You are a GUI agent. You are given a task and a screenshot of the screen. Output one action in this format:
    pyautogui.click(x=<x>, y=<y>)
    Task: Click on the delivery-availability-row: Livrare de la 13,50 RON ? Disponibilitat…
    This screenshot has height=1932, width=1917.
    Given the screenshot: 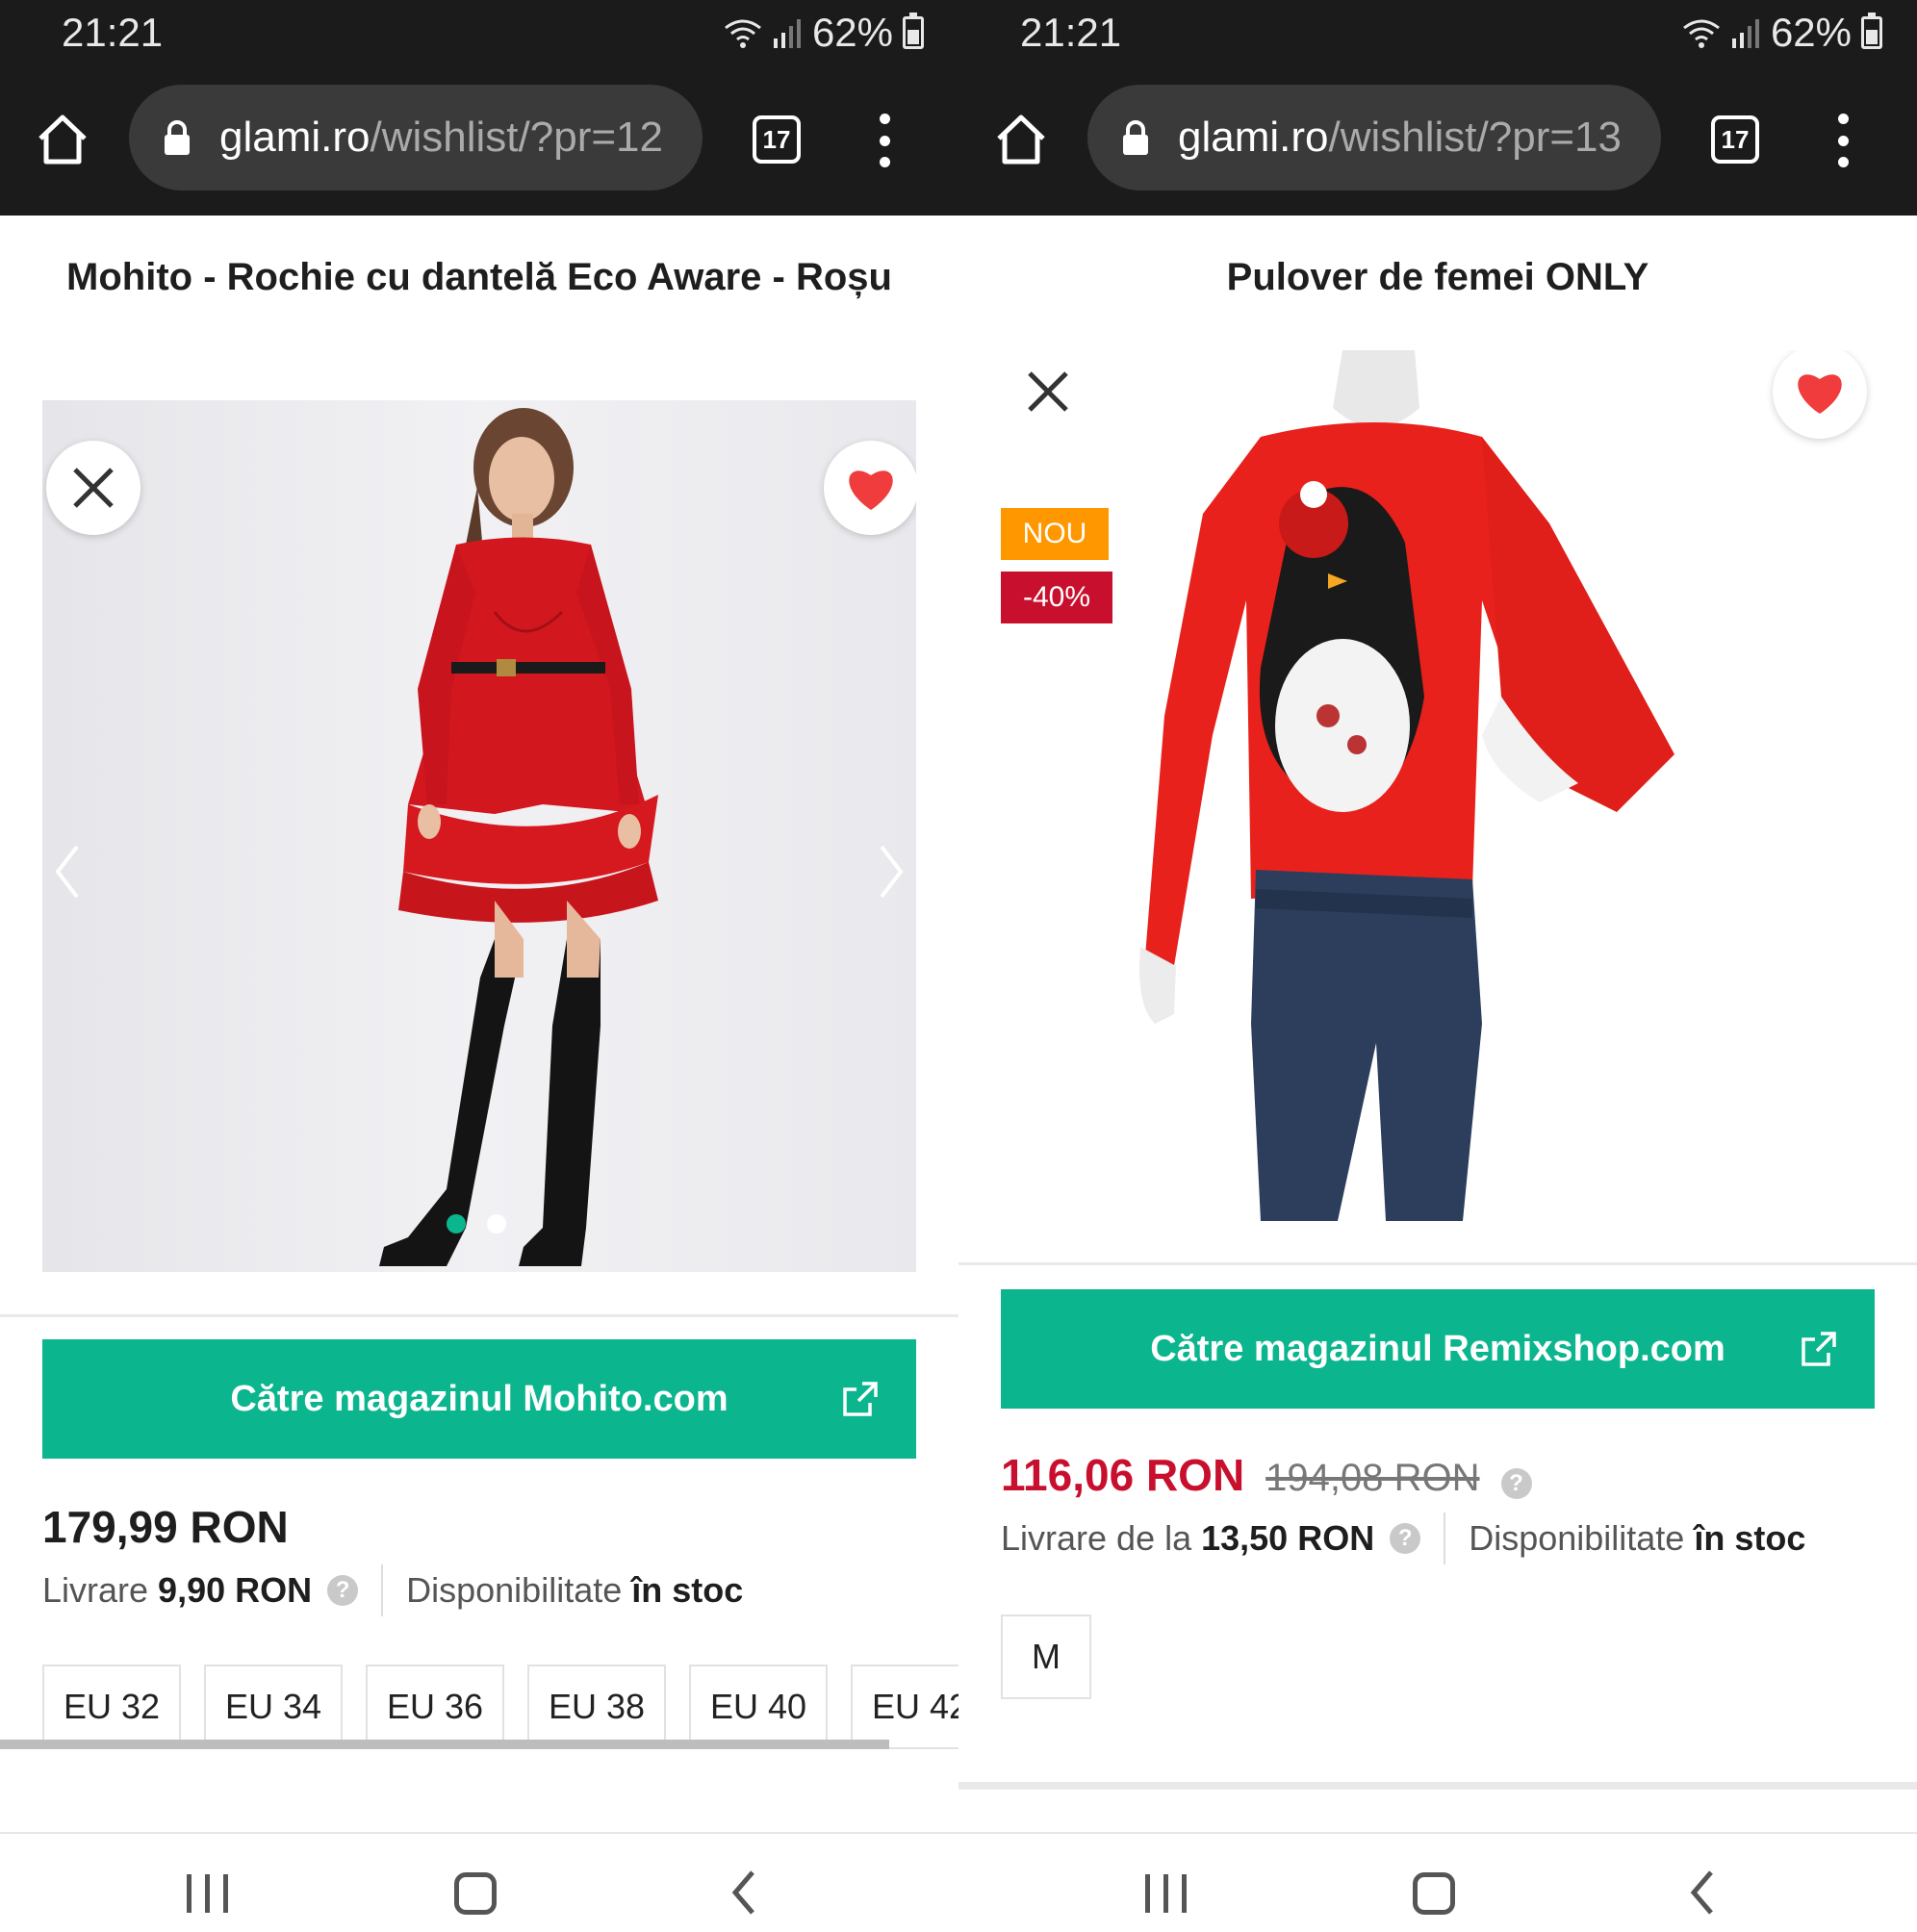 What is the action you would take?
    pyautogui.click(x=1403, y=1538)
    